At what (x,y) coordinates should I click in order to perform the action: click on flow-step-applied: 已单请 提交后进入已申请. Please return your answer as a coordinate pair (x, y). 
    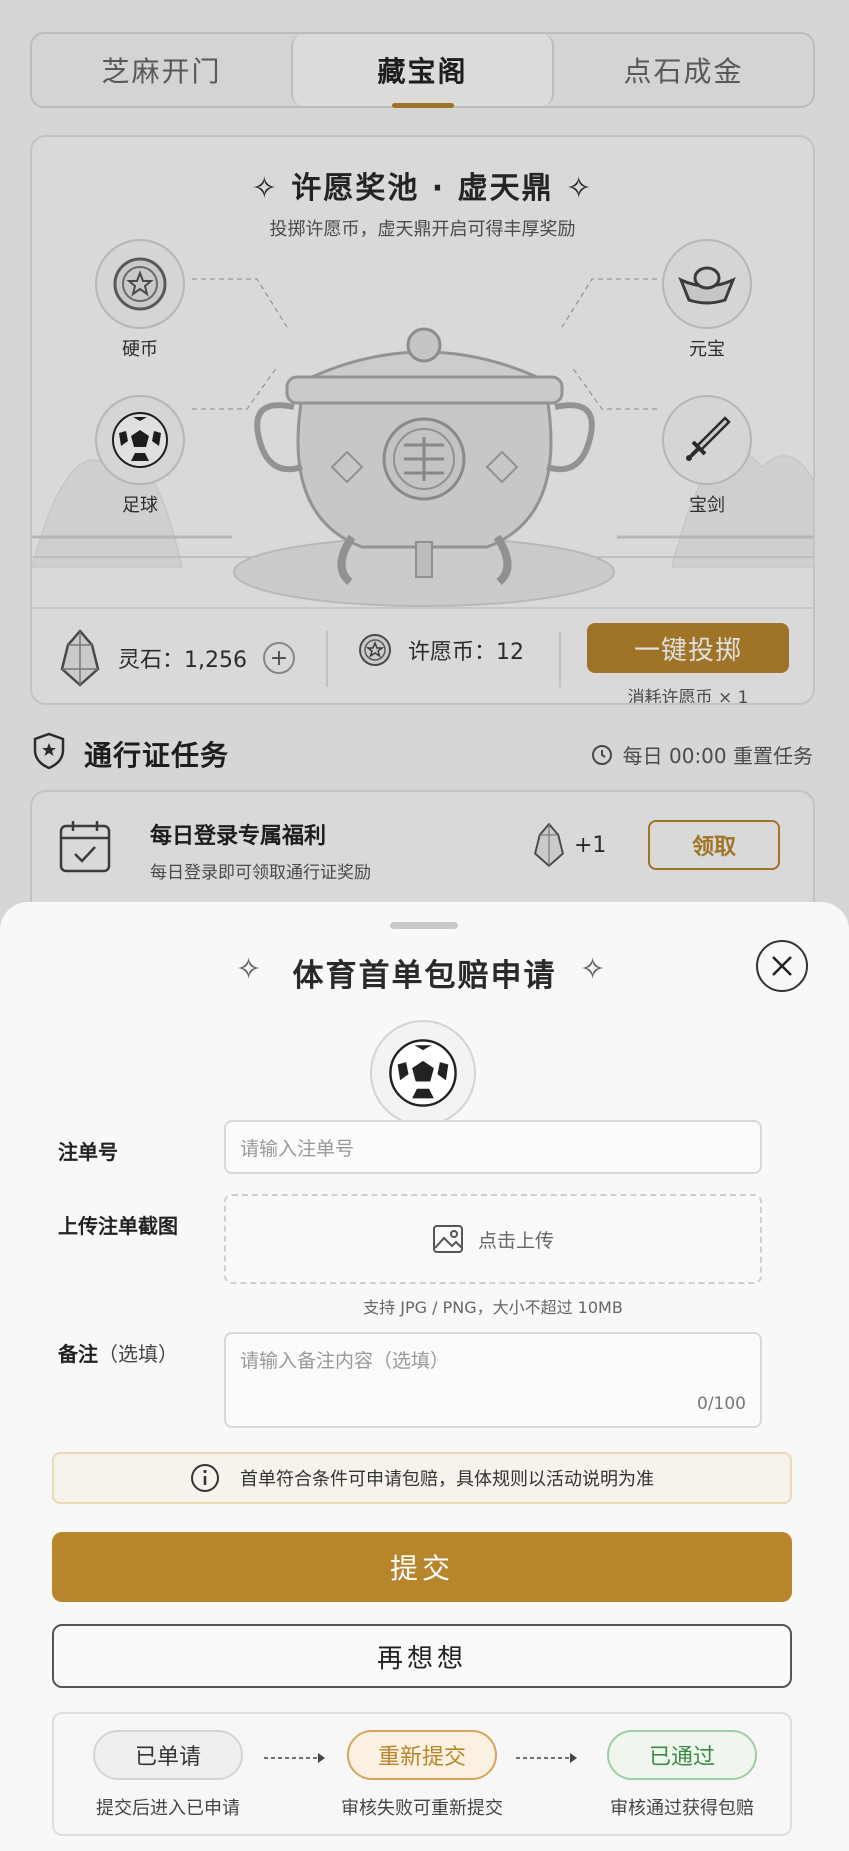
    Looking at the image, I should click on (168, 1775).